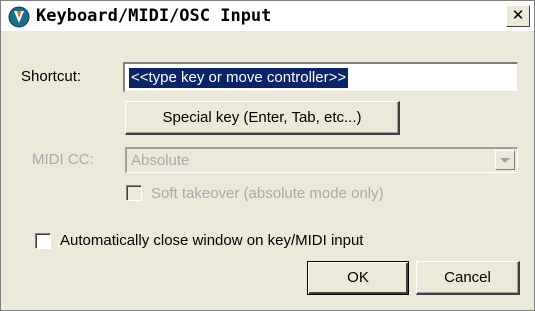  I want to click on title-bar: Keyboard/MIDI/OSC Input ✕, so click(267, 16).